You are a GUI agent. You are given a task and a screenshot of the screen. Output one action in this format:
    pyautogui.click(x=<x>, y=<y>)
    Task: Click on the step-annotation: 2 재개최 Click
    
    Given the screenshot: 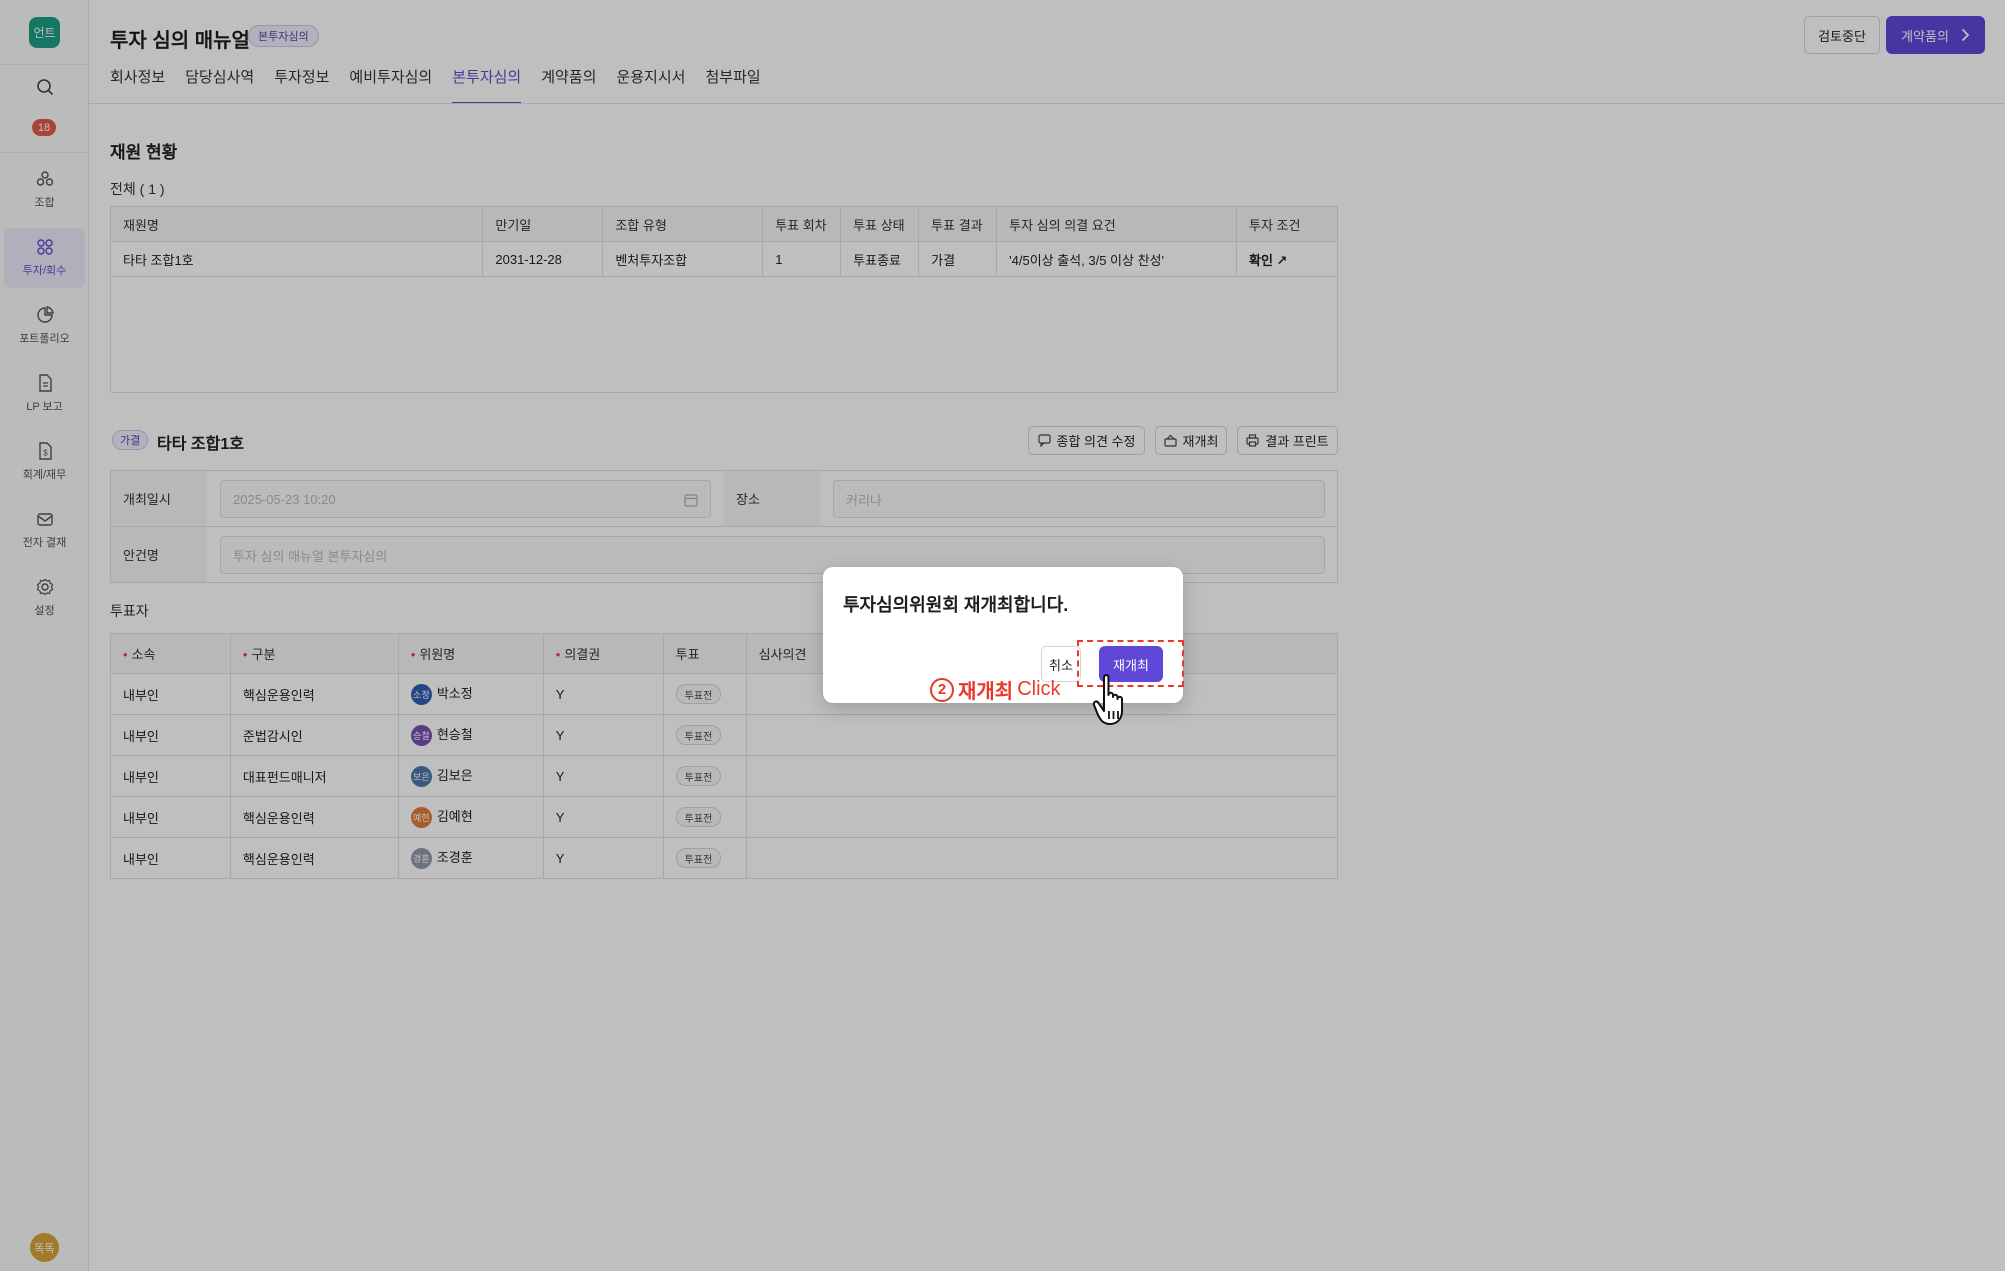 What is the action you would take?
    pyautogui.click(x=995, y=689)
    